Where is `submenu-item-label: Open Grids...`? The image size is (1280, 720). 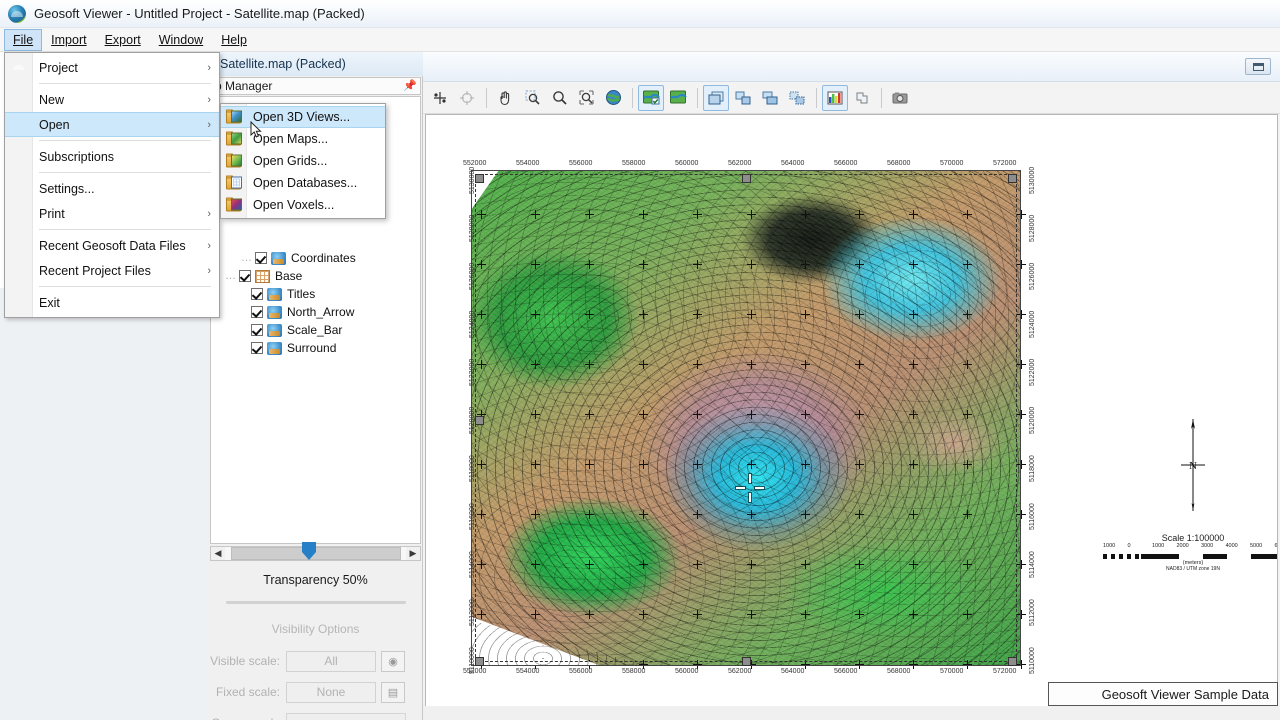 submenu-item-label: Open Grids... is located at coordinates (290, 161).